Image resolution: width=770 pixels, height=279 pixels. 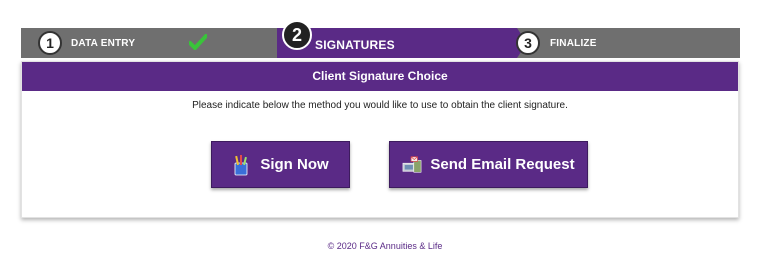 I want to click on send-email-request-label: Send Email Request, so click(x=502, y=164).